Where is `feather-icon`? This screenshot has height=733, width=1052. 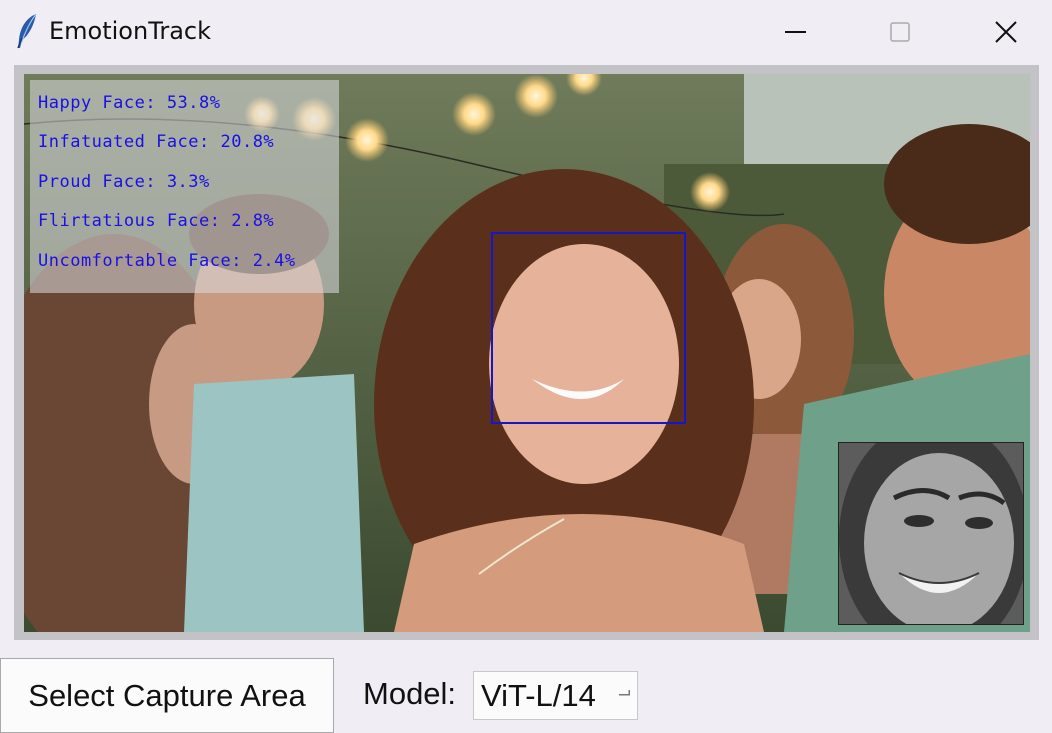 feather-icon is located at coordinates (27, 31).